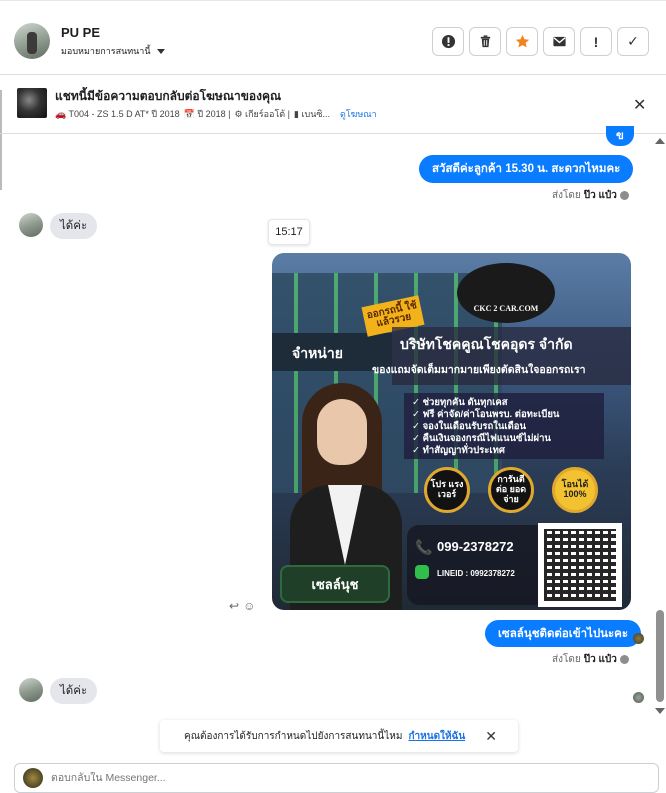  What do you see at coordinates (251, 778) in the screenshot?
I see `reply-input` at bounding box center [251, 778].